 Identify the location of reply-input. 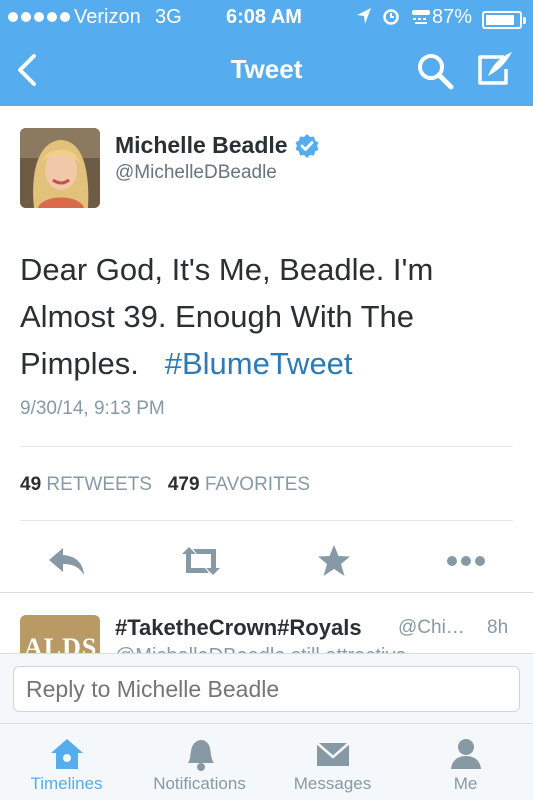
(266, 689).